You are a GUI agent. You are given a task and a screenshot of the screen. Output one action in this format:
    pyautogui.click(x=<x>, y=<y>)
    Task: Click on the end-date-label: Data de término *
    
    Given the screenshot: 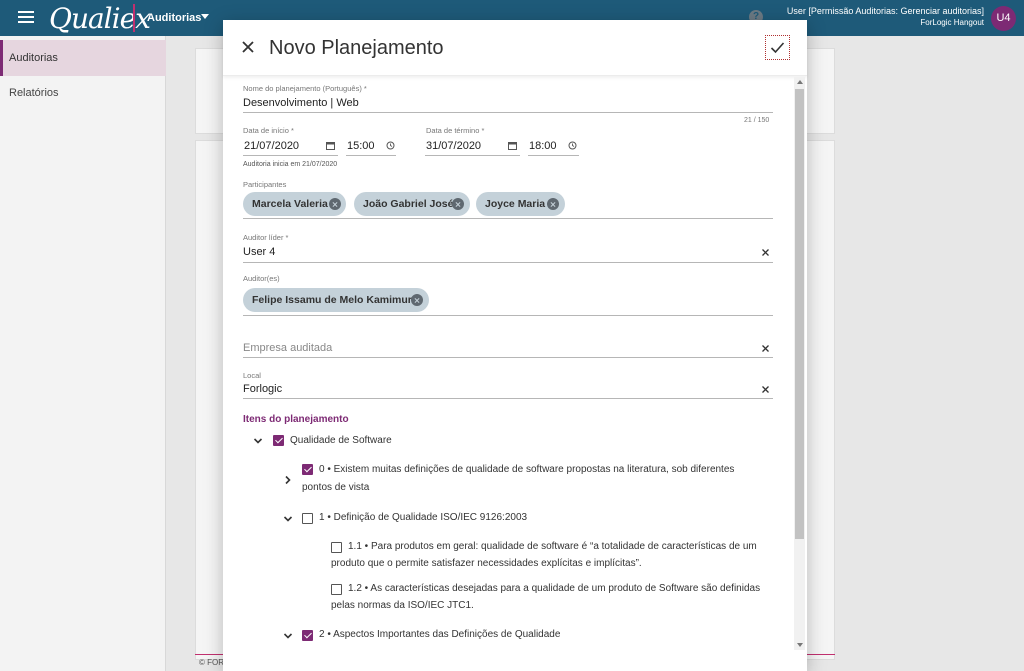 What is the action you would take?
    pyautogui.click(x=455, y=130)
    